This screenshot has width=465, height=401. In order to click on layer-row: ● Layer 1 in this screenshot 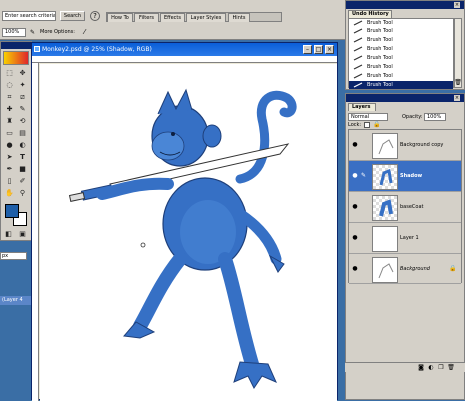, I will do `click(405, 238)`.